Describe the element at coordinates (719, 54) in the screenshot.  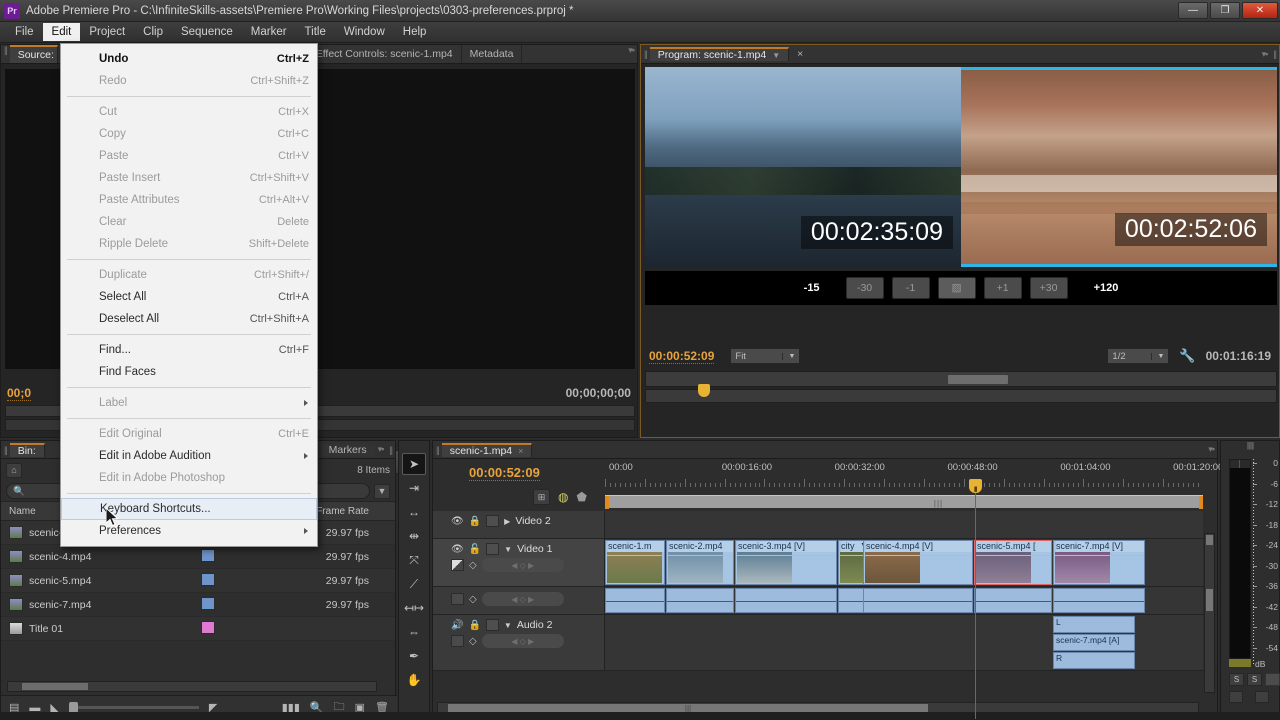
I see `tab-program-monitor: Program: scenic-1.mp4 ▼` at that location.